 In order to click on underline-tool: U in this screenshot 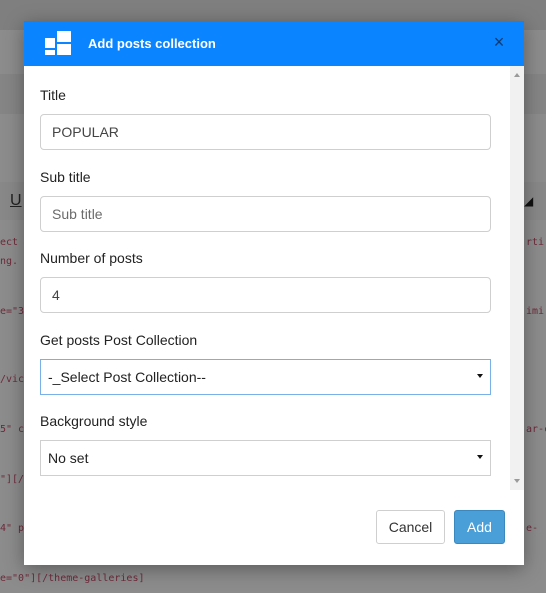, I will do `click(16, 200)`.